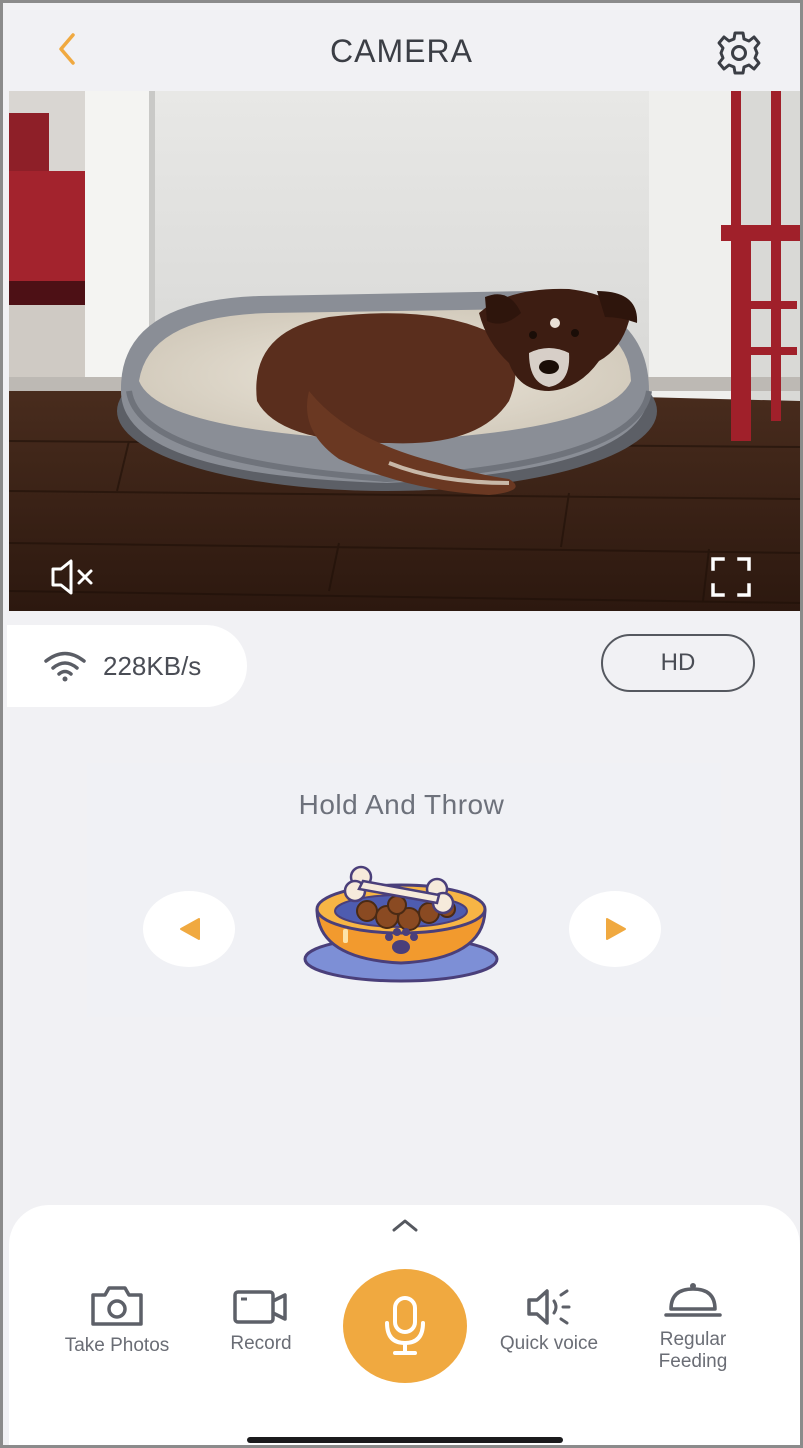 The image size is (803, 1448). I want to click on top-bar: CAMERA, so click(401, 47).